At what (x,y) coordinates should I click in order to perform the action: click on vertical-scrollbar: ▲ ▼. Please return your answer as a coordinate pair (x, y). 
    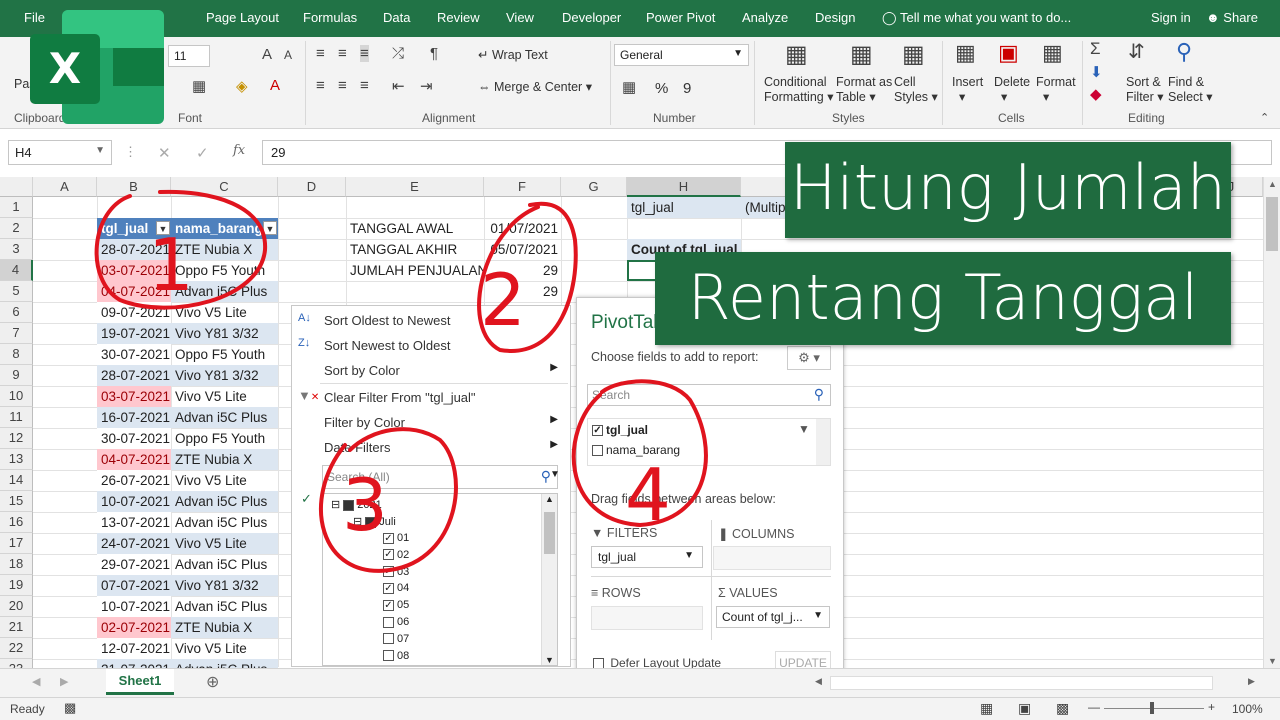
    Looking at the image, I should click on (1271, 422).